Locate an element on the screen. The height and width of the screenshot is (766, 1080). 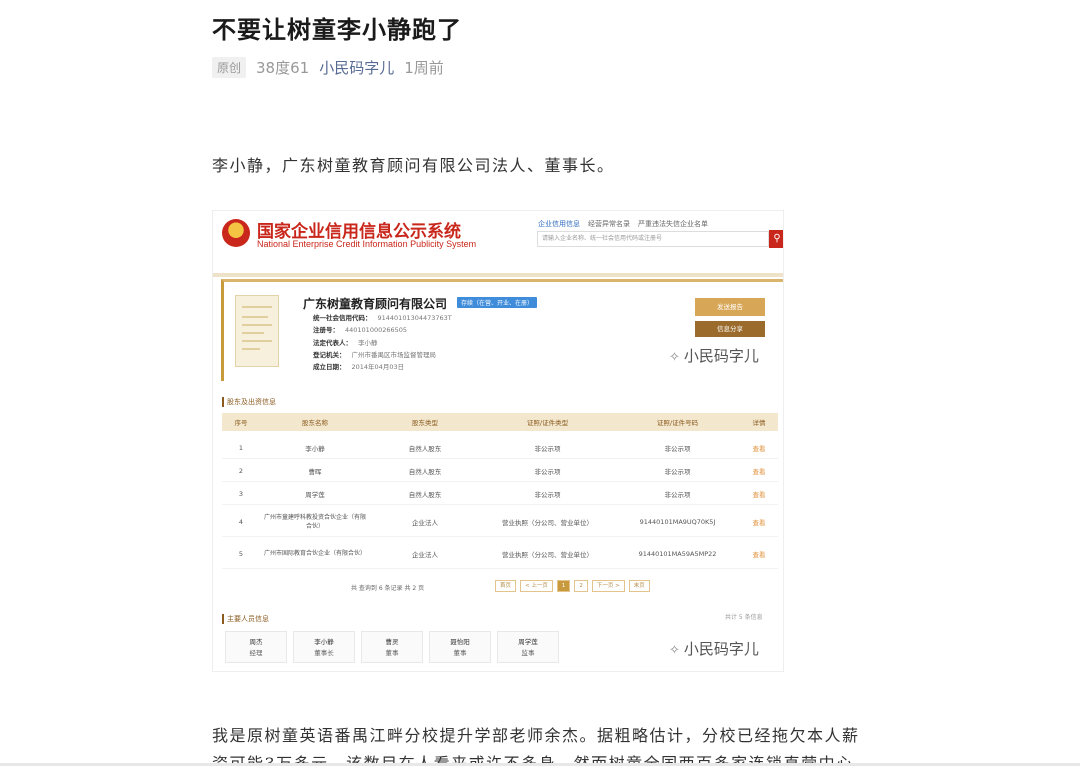
col-header: 证照/证件类型 is located at coordinates (547, 423).